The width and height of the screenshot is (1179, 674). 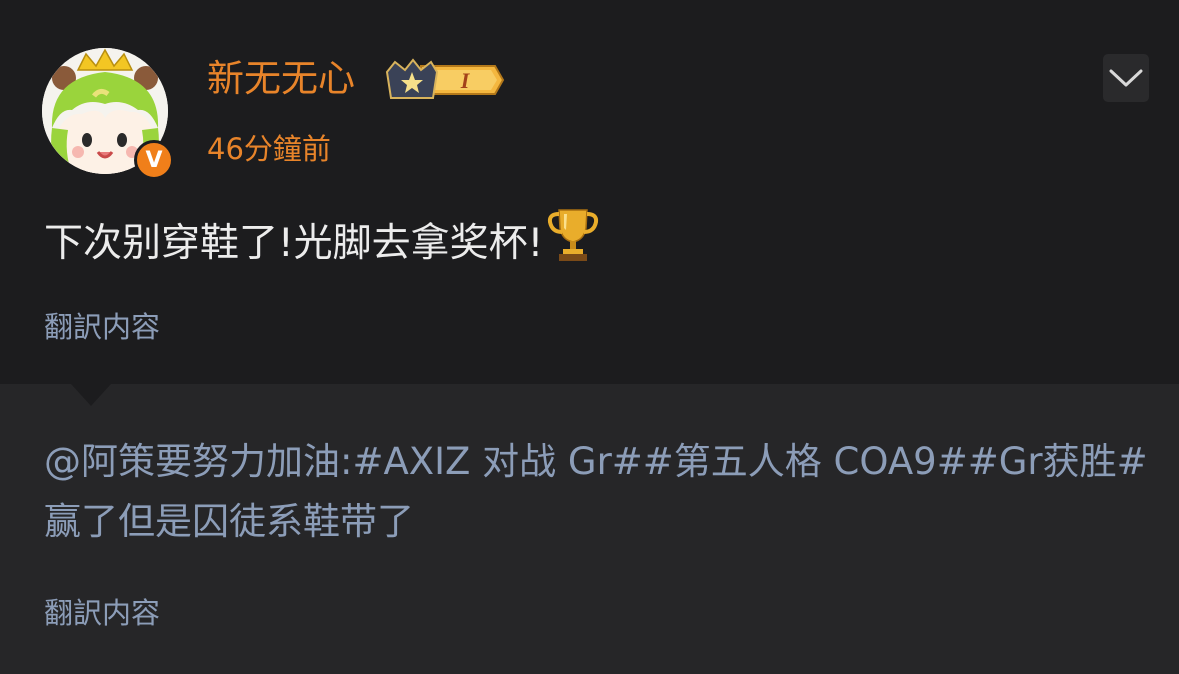 I want to click on avatar: V, so click(x=108, y=114).